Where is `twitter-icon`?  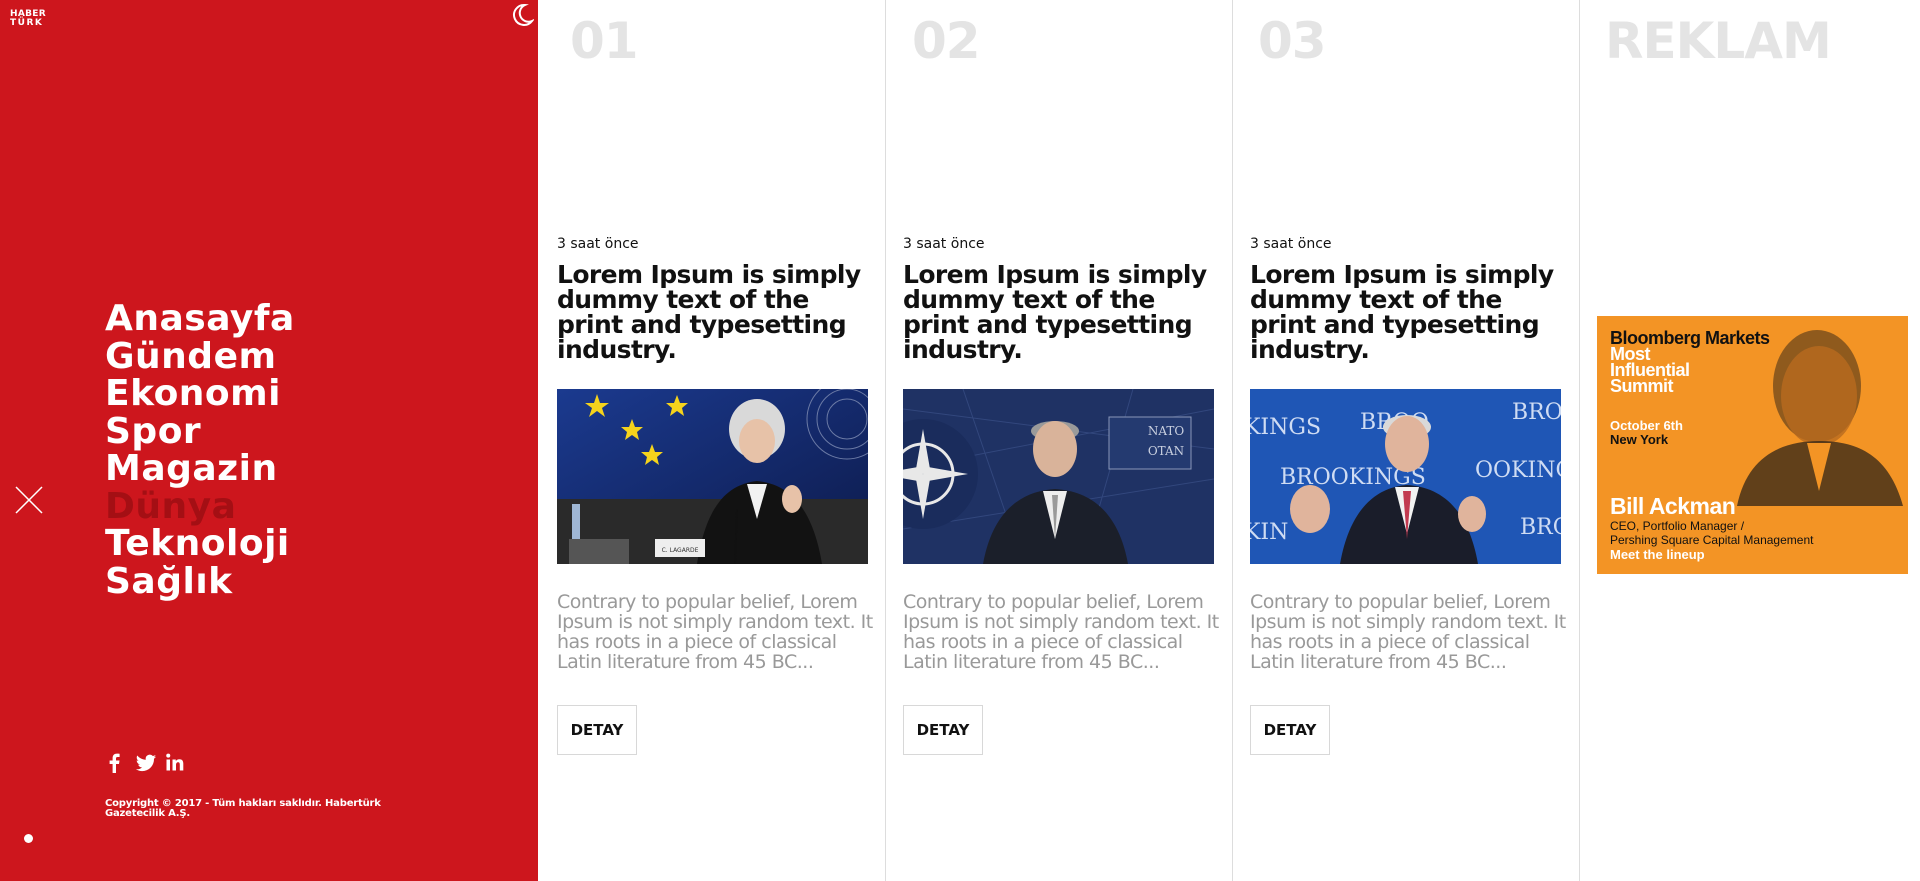 twitter-icon is located at coordinates (146, 763).